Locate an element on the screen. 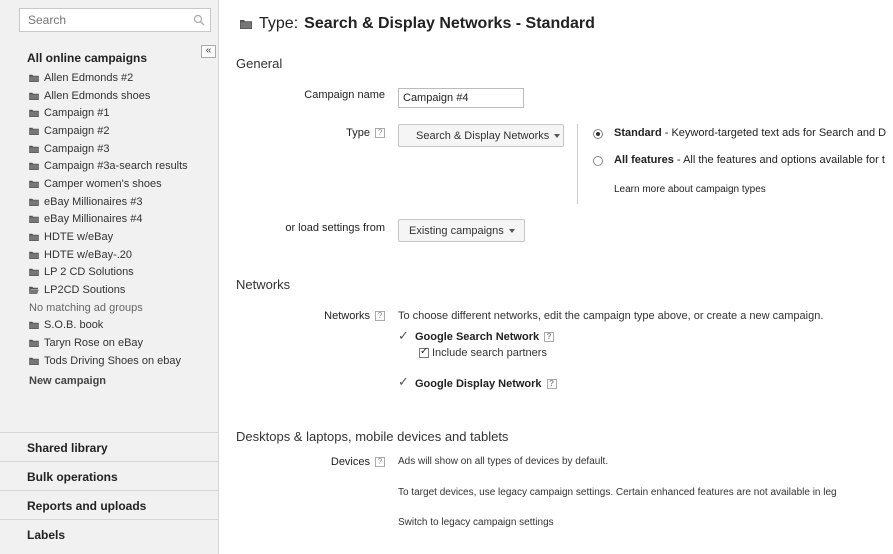 This screenshot has width=893, height=554. campaign-type-value: Search & Display Networks is located at coordinates (483, 135).